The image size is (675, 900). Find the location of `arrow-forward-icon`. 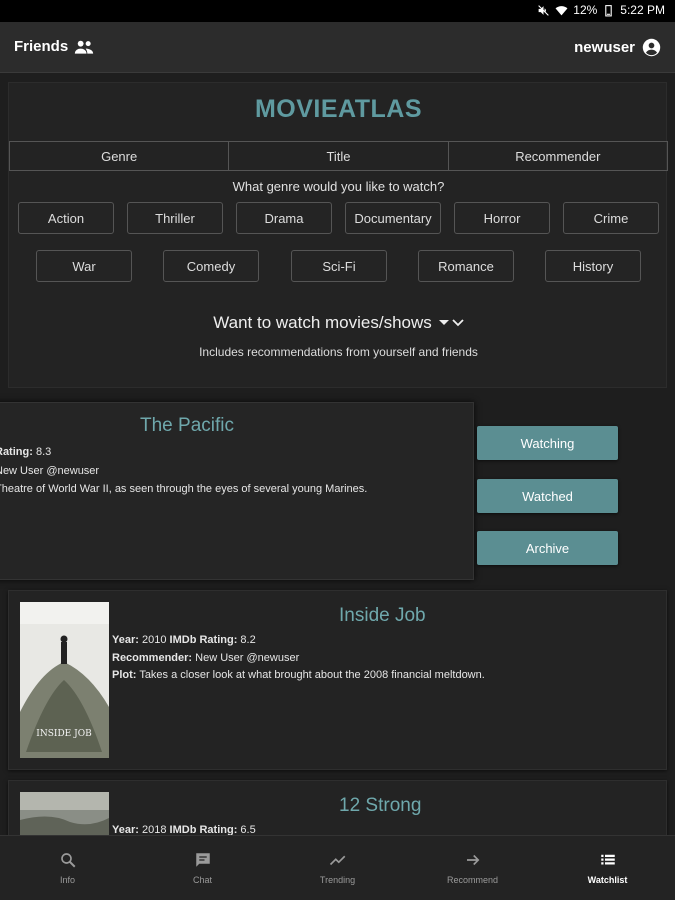

arrow-forward-icon is located at coordinates (472, 860).